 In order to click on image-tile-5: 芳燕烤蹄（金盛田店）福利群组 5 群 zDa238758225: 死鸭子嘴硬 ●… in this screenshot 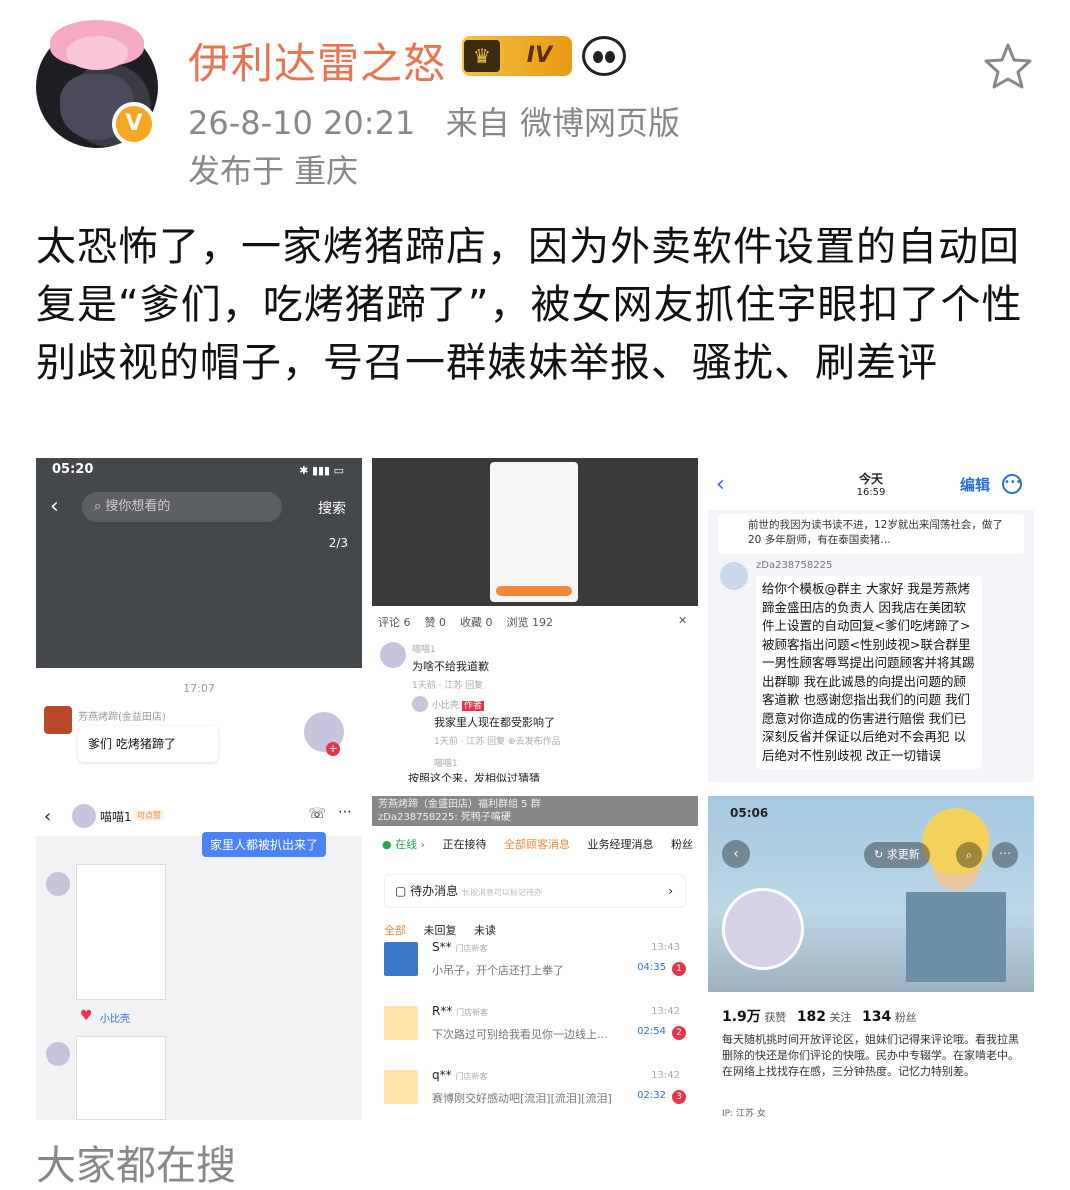, I will do `click(535, 958)`.